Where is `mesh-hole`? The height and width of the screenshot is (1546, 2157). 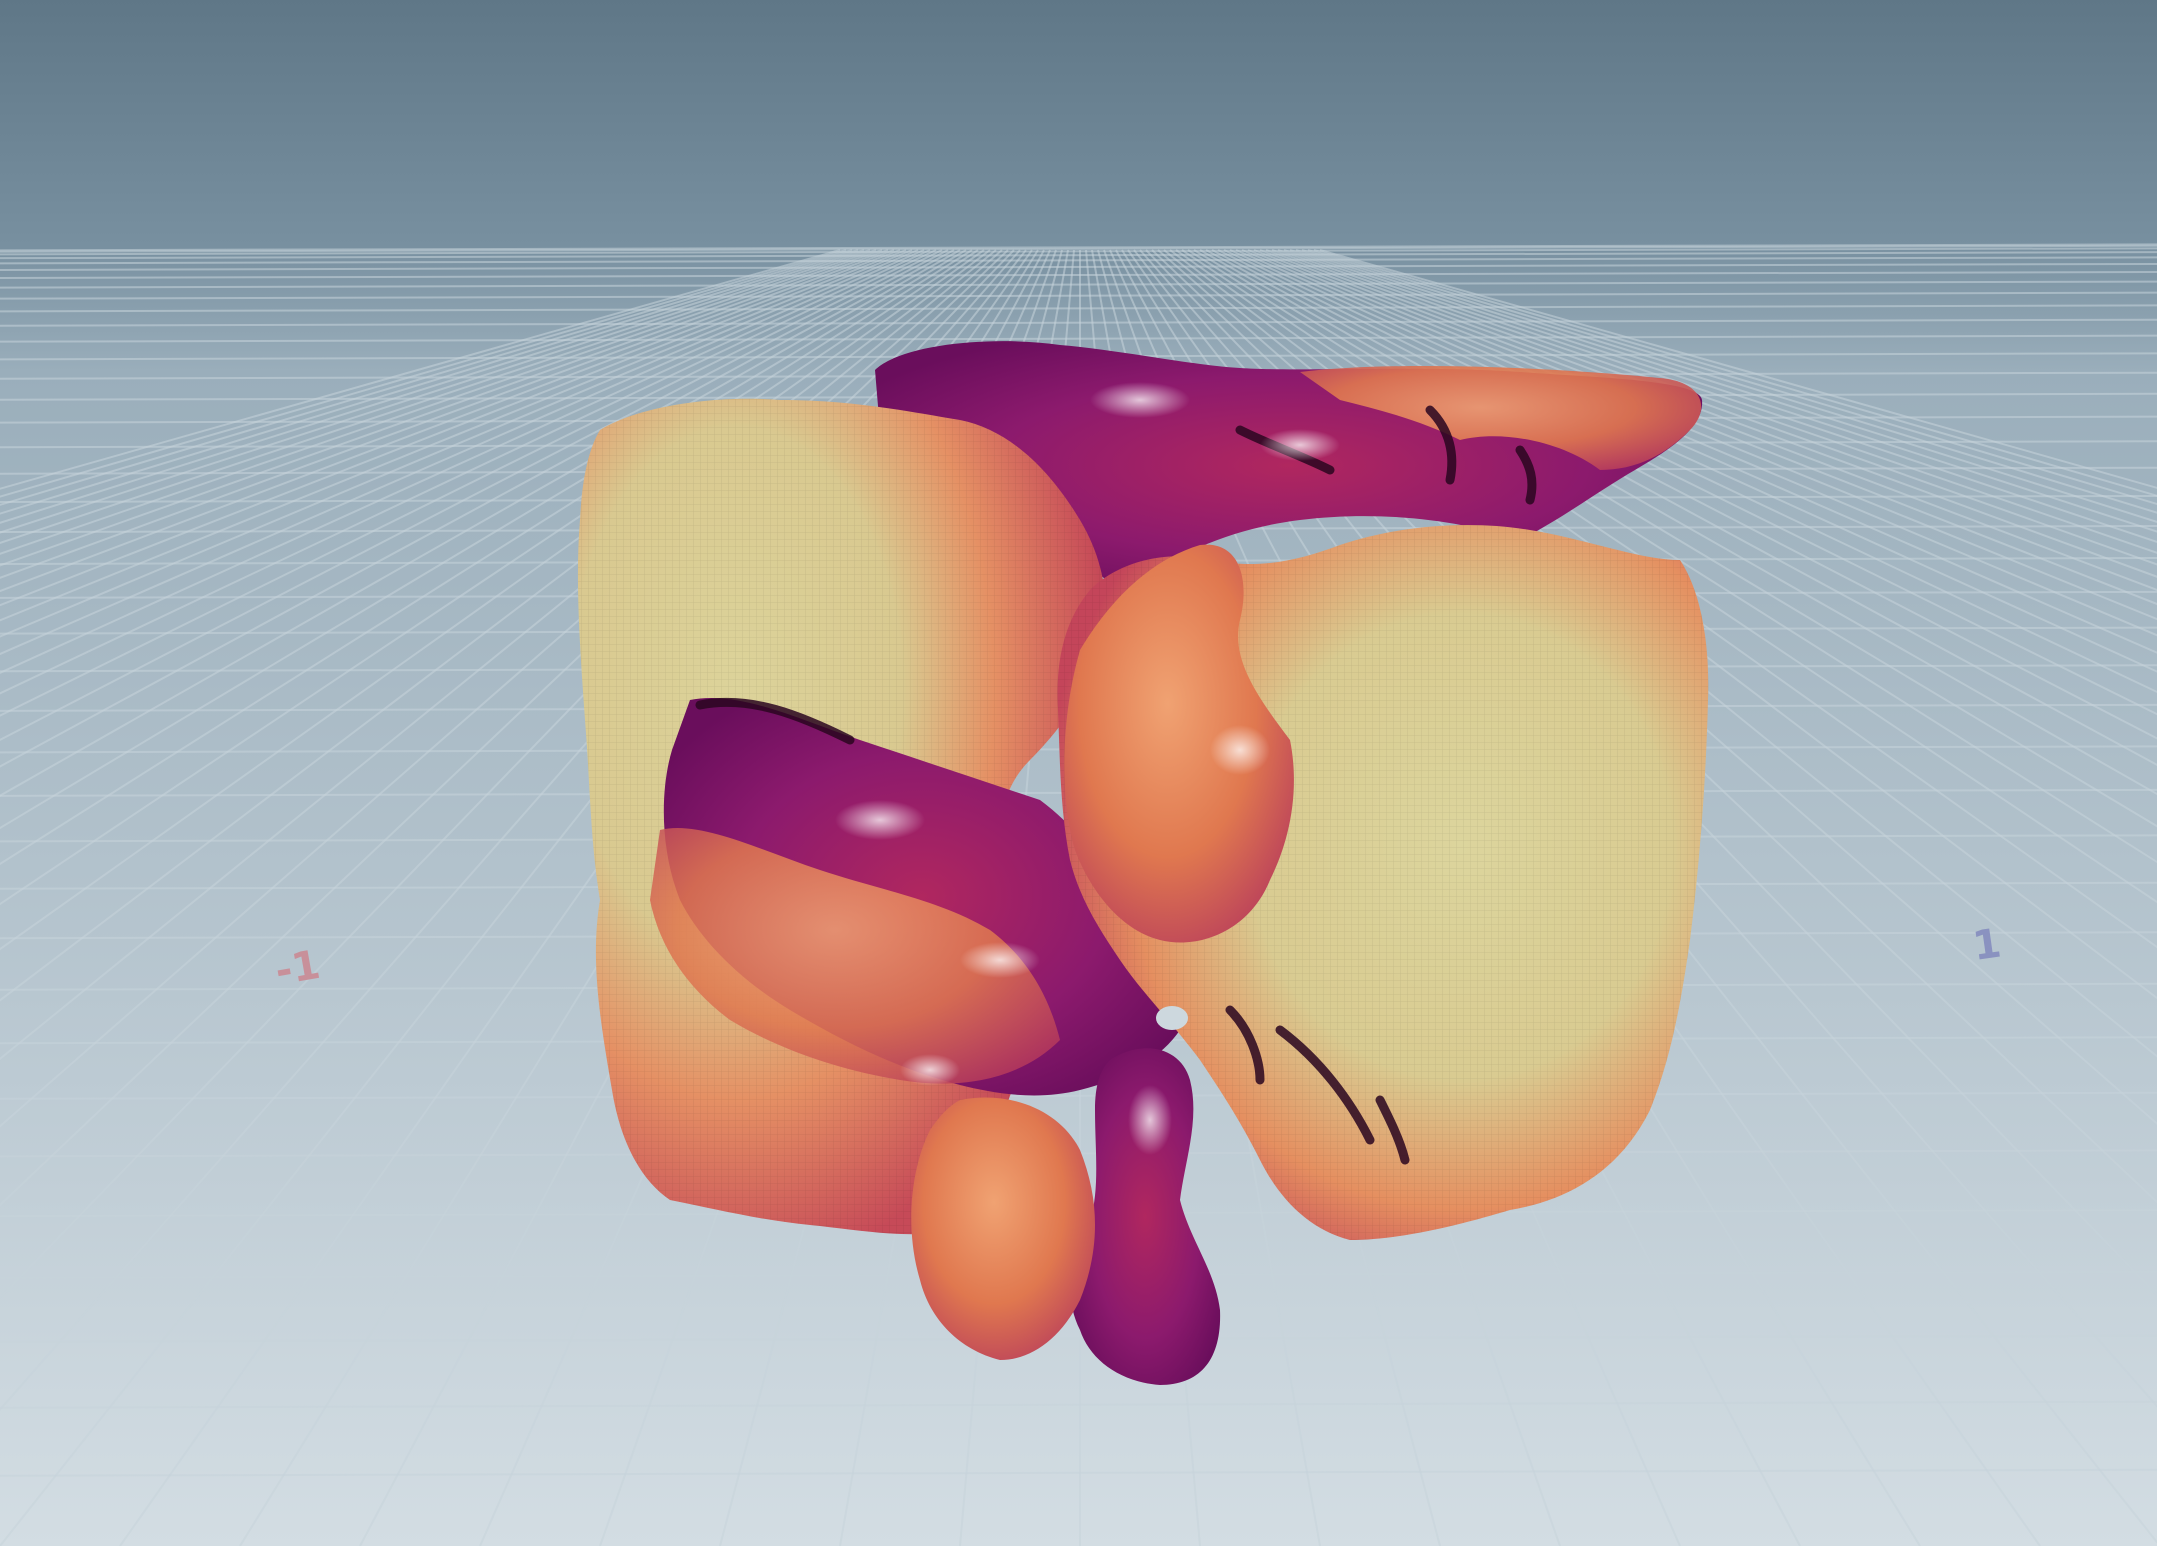
mesh-hole is located at coordinates (1172, 1018).